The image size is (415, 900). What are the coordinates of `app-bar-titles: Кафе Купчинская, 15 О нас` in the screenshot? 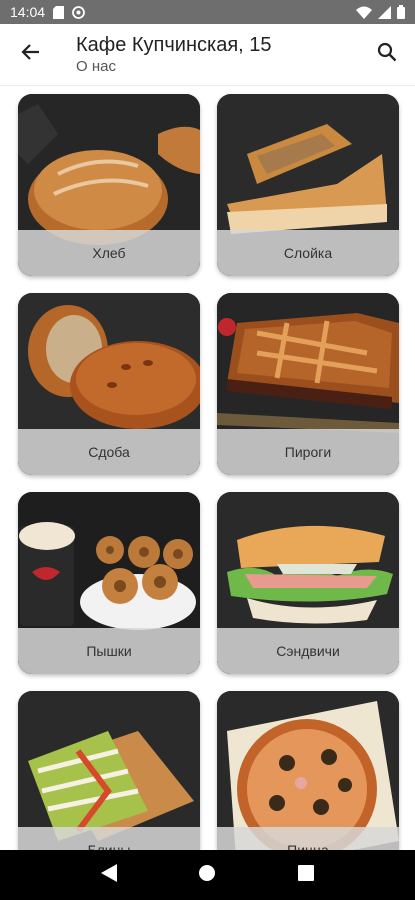 It's located at (210, 55).